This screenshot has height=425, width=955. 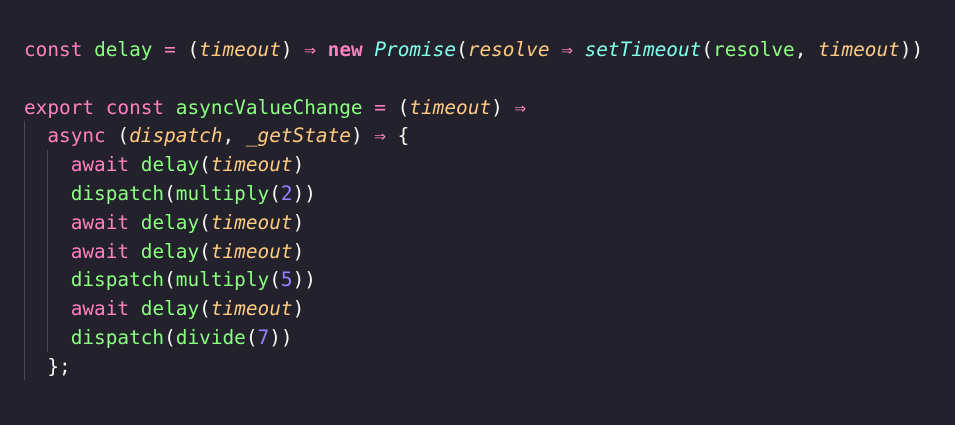 What do you see at coordinates (298, 136) in the screenshot?
I see `code-token: _getState` at bounding box center [298, 136].